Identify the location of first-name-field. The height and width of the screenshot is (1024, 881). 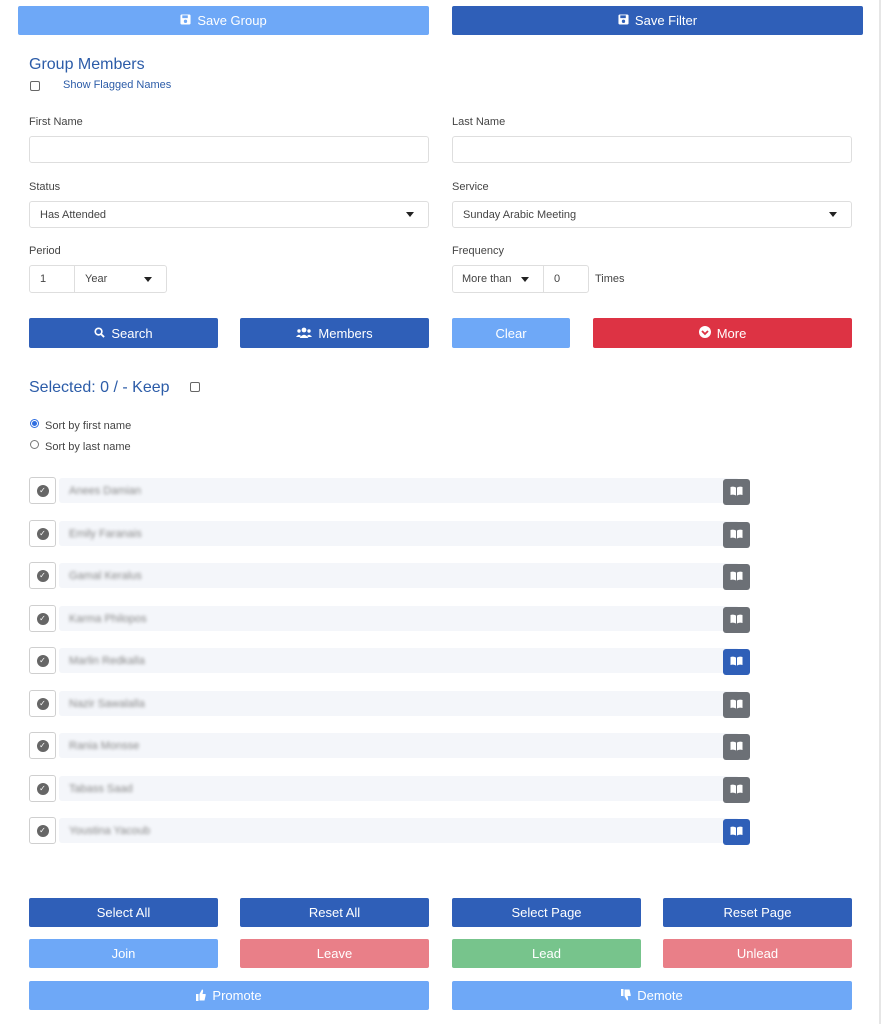
(229, 149).